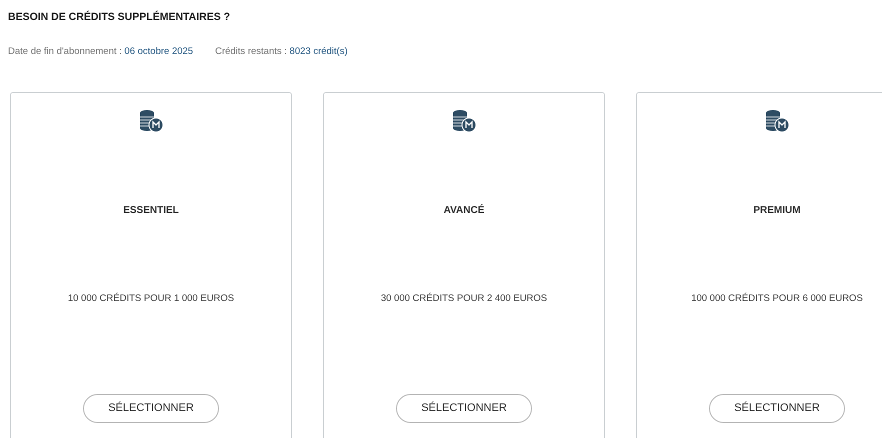 Image resolution: width=882 pixels, height=438 pixels. Describe the element at coordinates (777, 211) in the screenshot. I see `plan-name: PREMIUM` at that location.